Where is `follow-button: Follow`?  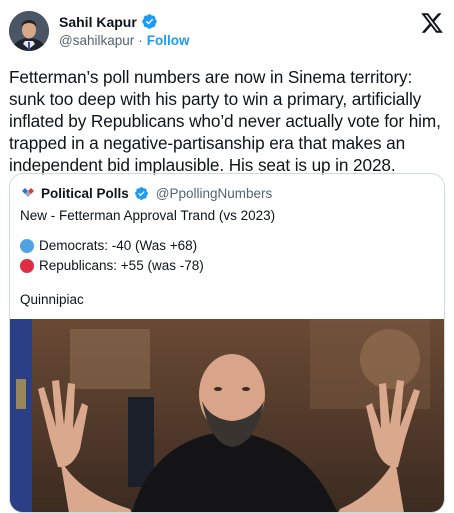
follow-button: Follow is located at coordinates (168, 40).